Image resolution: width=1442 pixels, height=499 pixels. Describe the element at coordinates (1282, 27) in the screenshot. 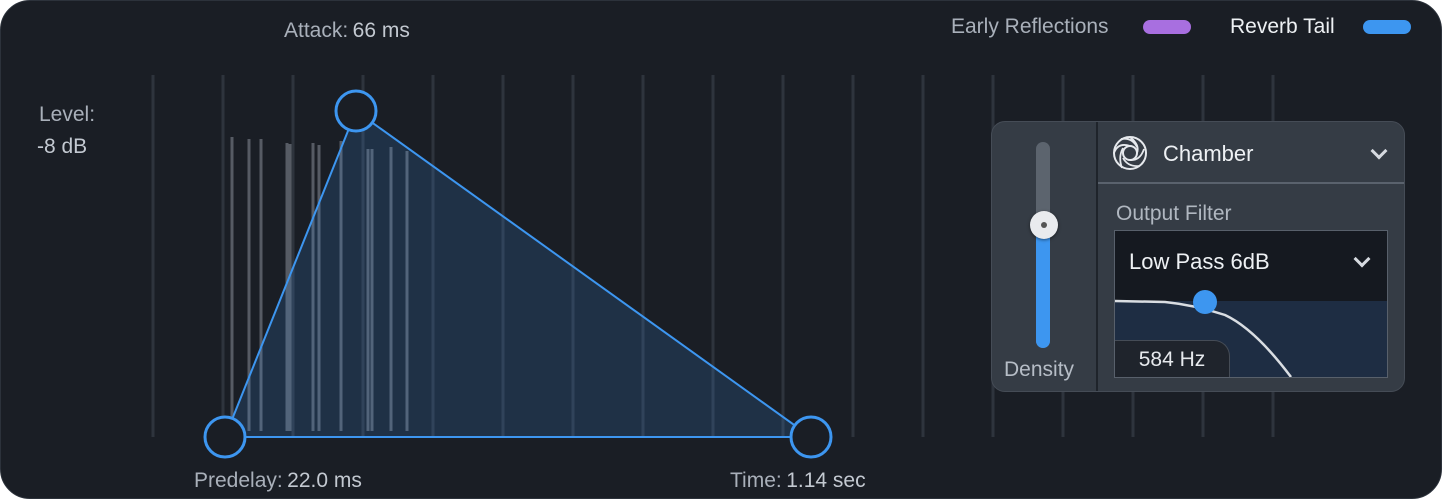

I see `reverb-tail-label: Reverb Tail` at that location.